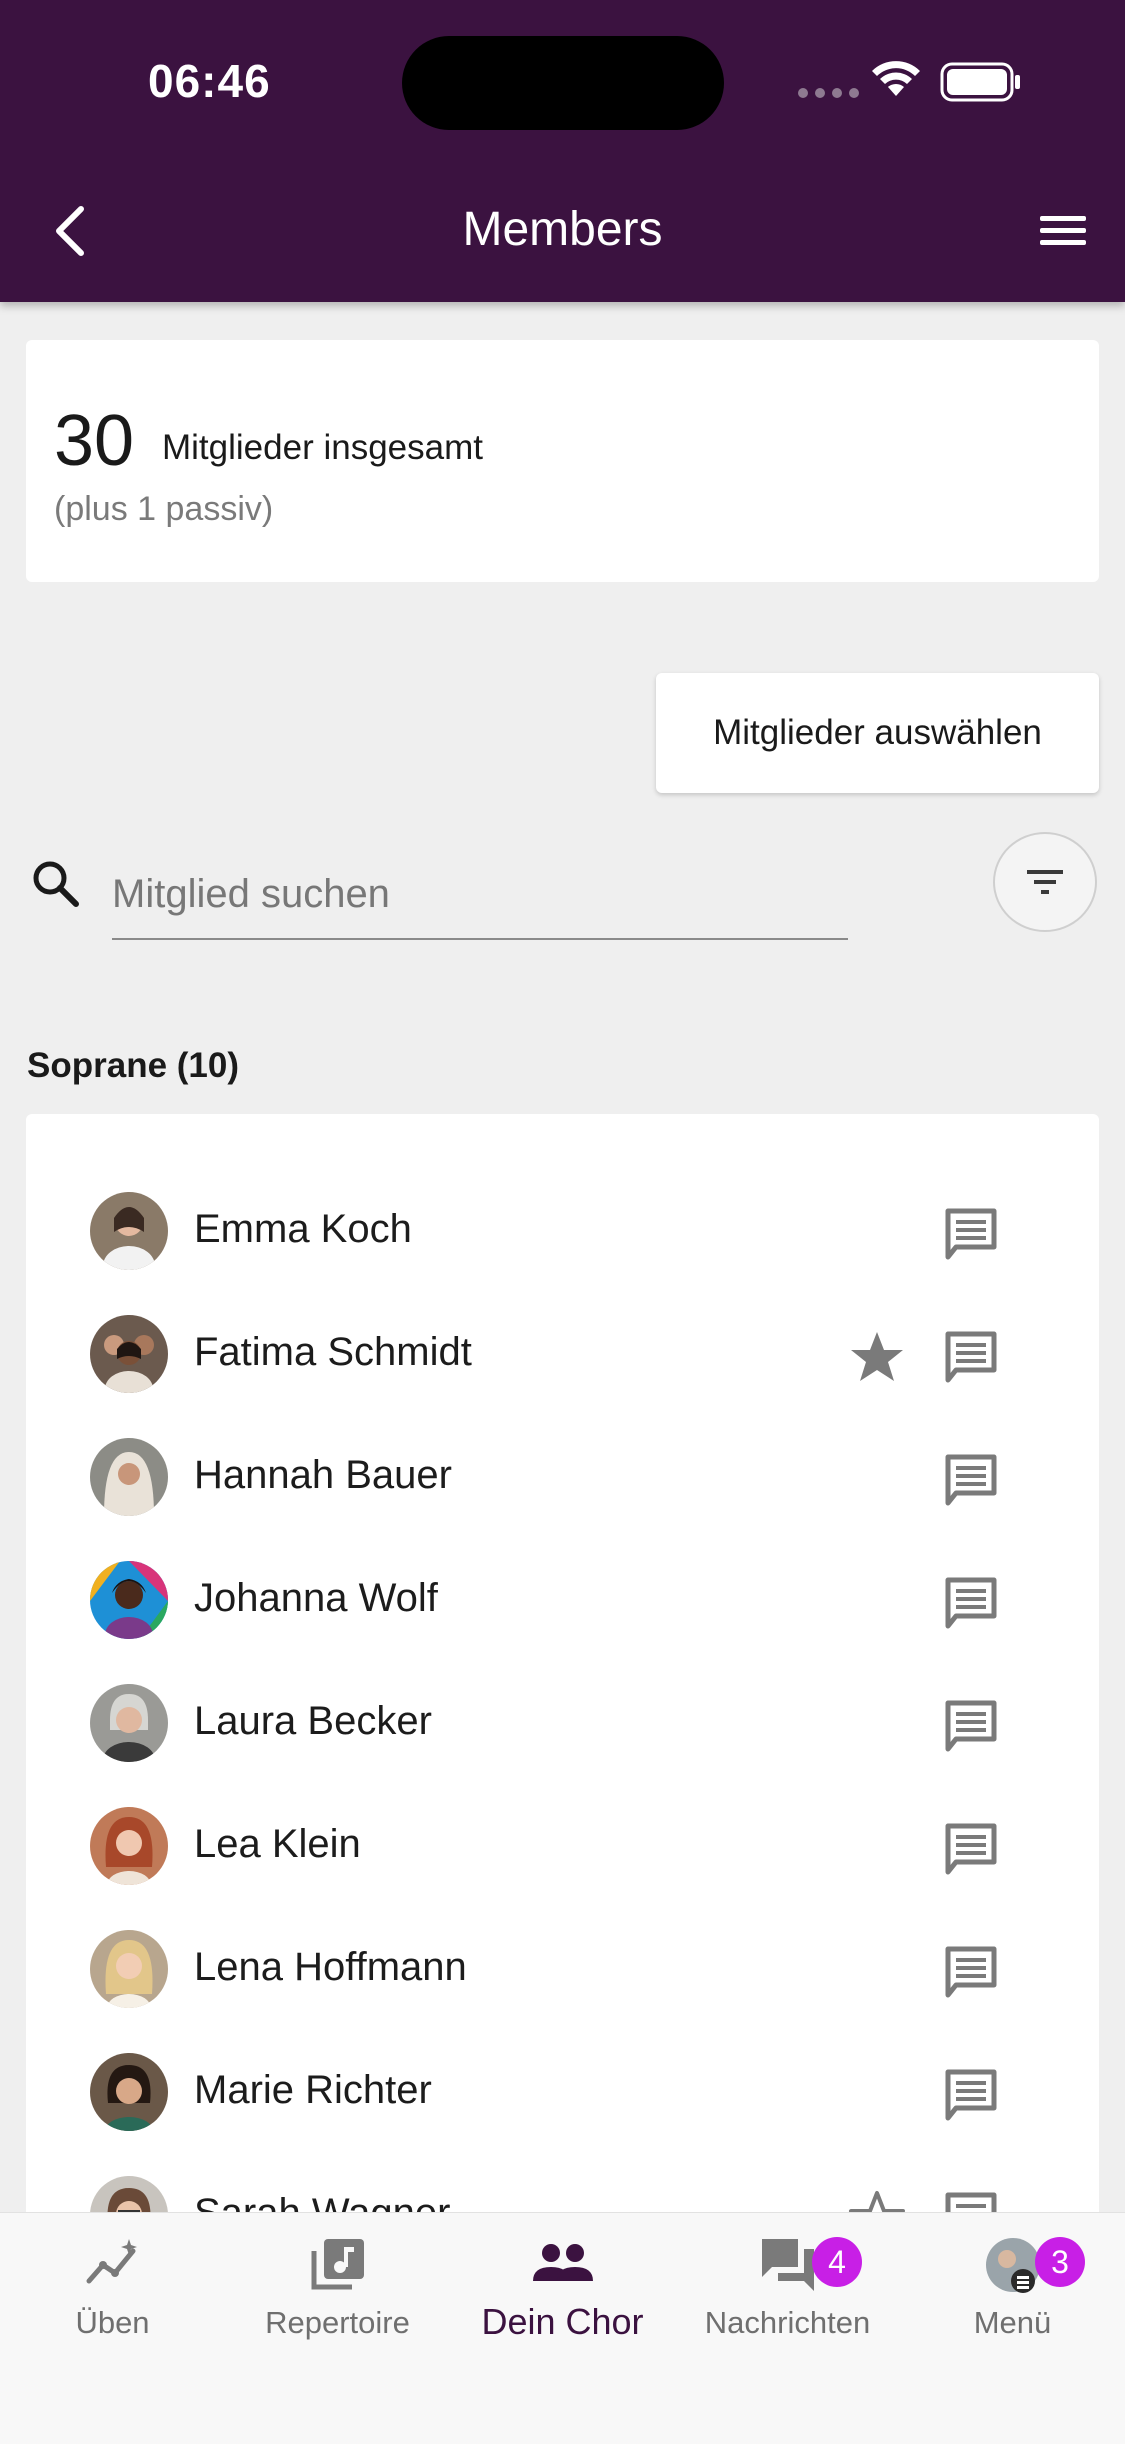 Image resolution: width=1125 pixels, height=2444 pixels. What do you see at coordinates (316, 1598) in the screenshot?
I see `member-name: Johanna Wolf` at bounding box center [316, 1598].